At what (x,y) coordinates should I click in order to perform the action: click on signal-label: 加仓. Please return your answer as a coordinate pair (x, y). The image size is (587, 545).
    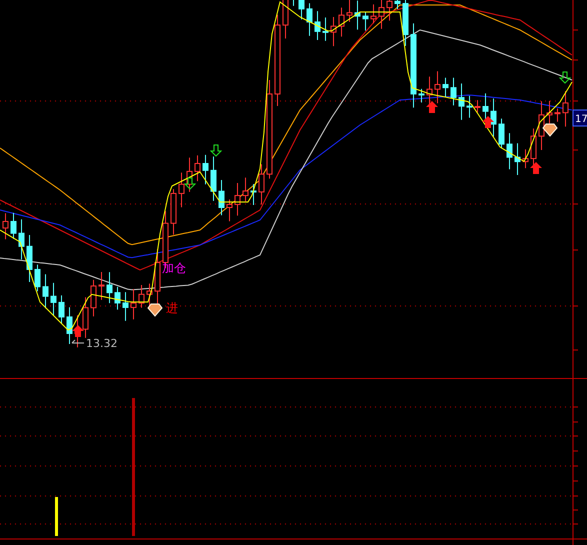
    Looking at the image, I should click on (174, 268).